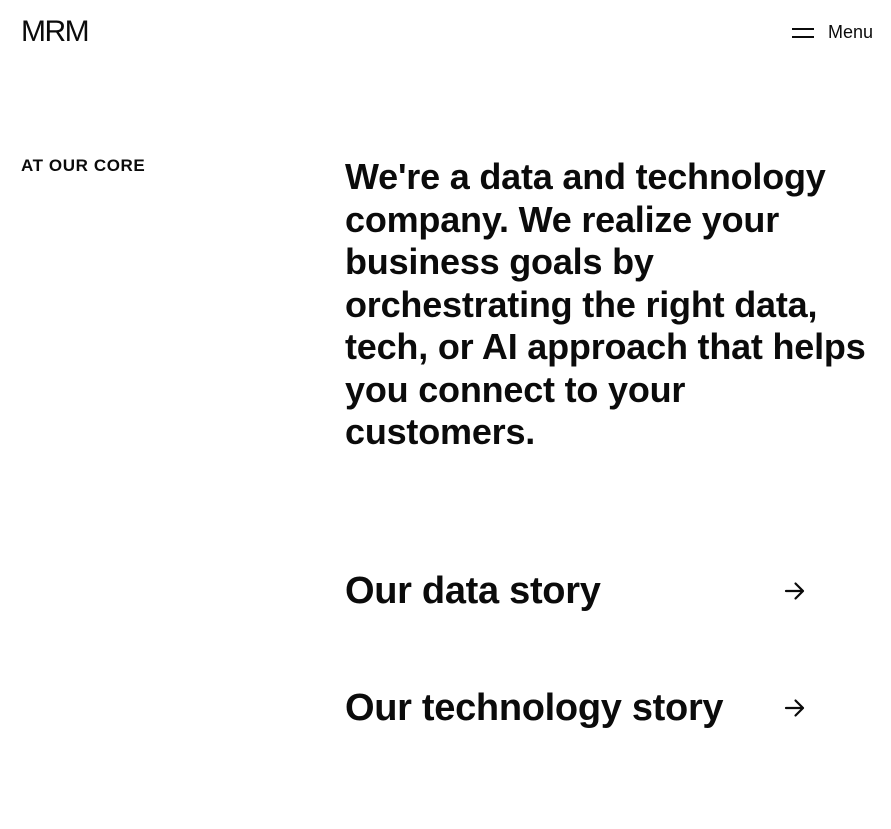 The image size is (891, 829). I want to click on technology-story-label: Our technology story, so click(534, 708).